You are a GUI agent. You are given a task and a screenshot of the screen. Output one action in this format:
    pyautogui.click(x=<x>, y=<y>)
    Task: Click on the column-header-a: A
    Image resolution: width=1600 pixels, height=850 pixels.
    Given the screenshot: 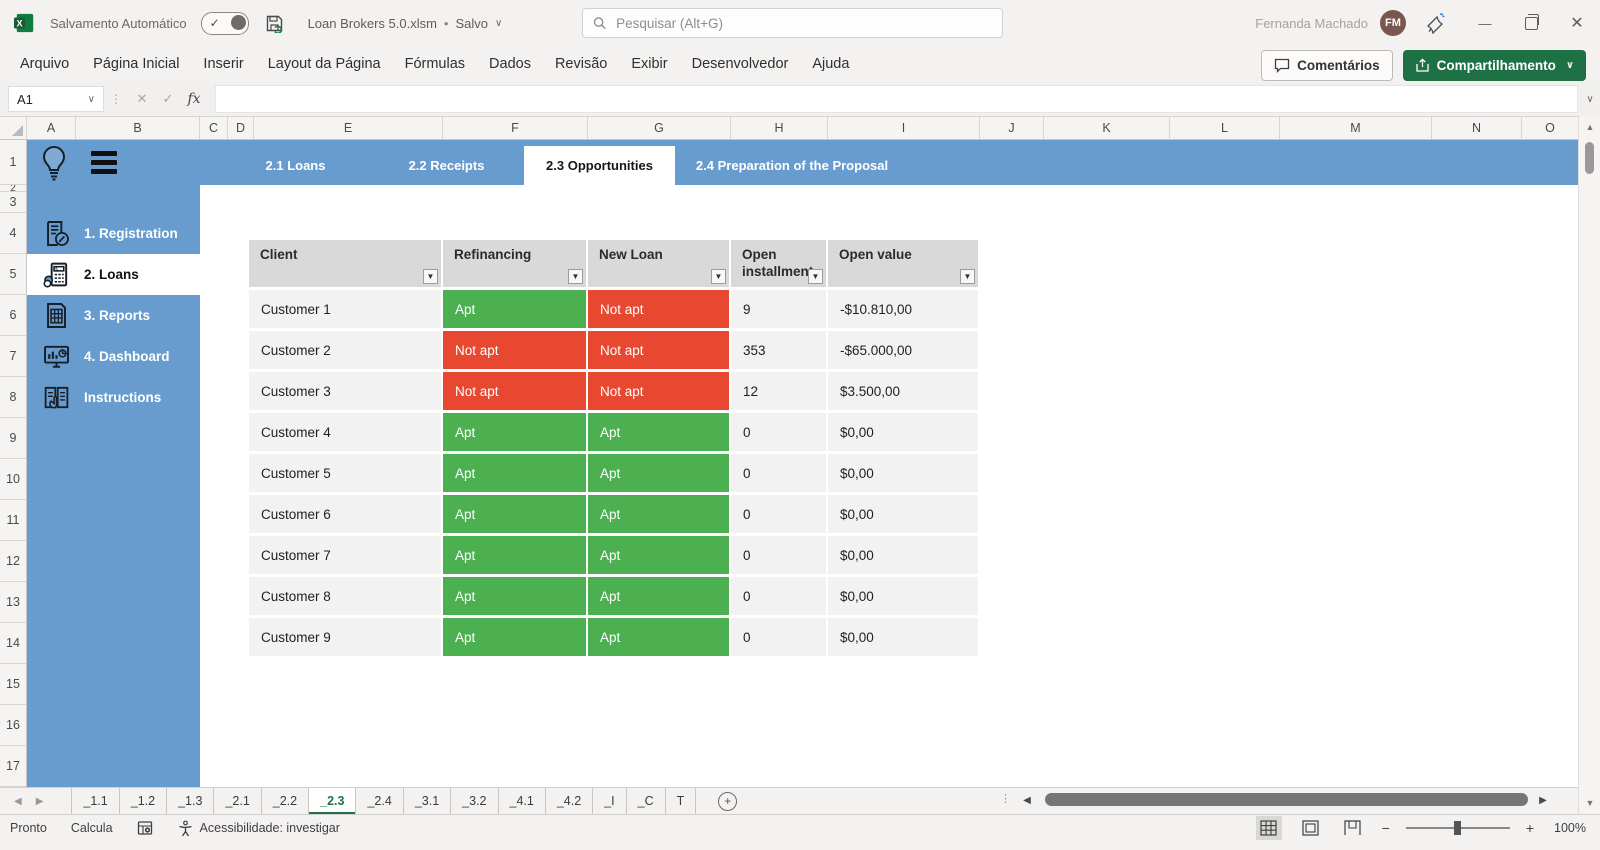 What is the action you would take?
    pyautogui.click(x=51, y=128)
    